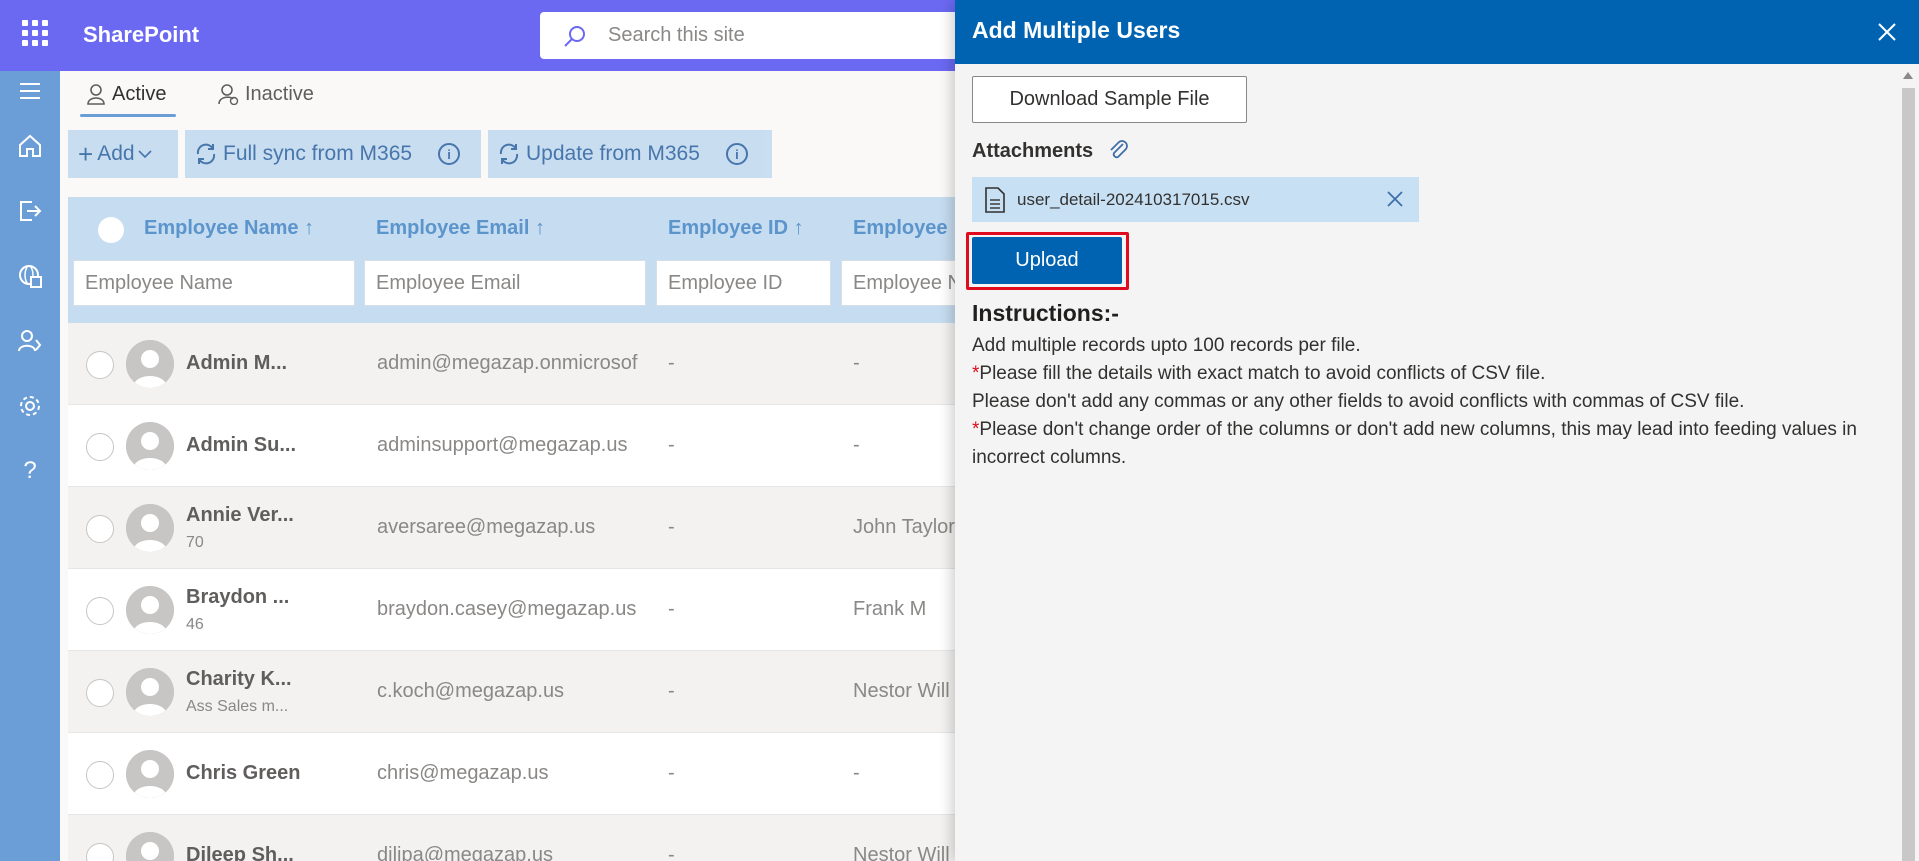  Describe the element at coordinates (265, 94) in the screenshot. I see `tab-inactive: Inactive` at that location.